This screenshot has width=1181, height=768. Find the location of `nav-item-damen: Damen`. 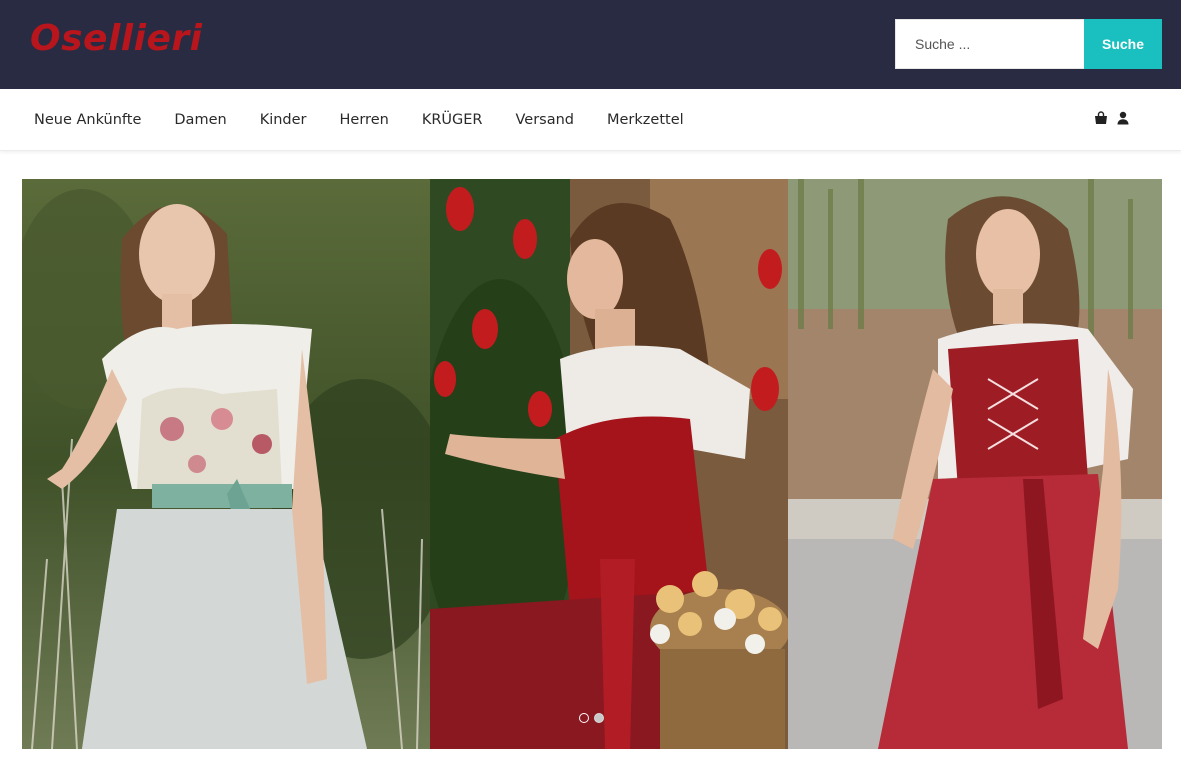

nav-item-damen: Damen is located at coordinates (200, 120).